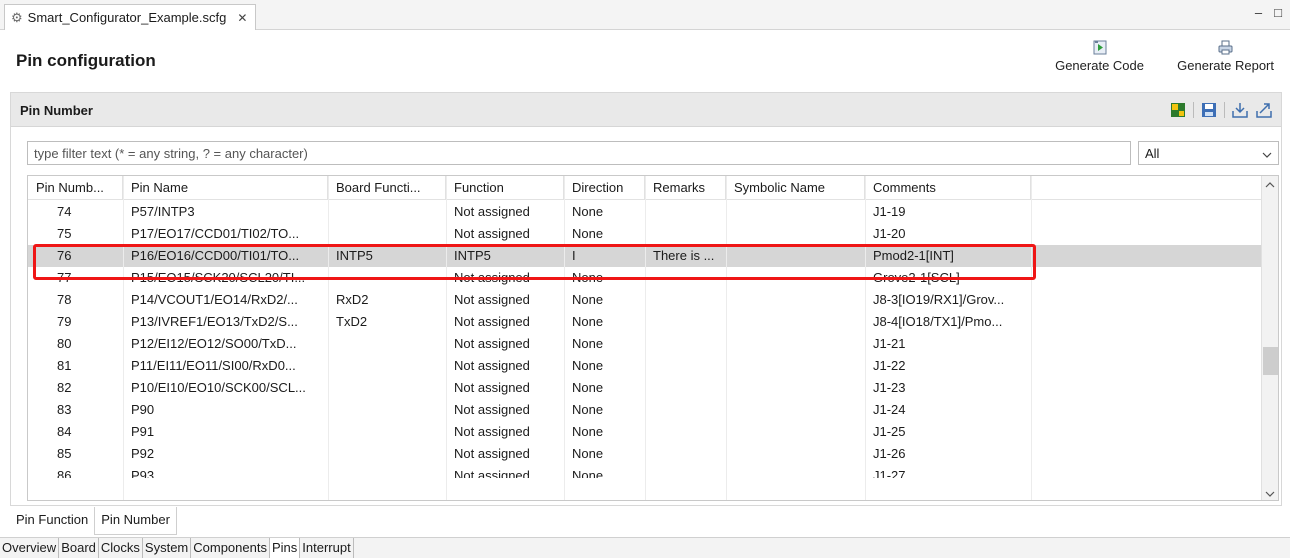 The height and width of the screenshot is (558, 1290). I want to click on maximize-icon: □, so click(1278, 12).